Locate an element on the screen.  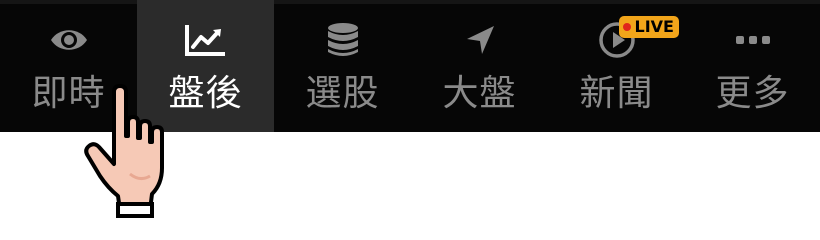
tab-market: 大盤 is located at coordinates (479, 66).